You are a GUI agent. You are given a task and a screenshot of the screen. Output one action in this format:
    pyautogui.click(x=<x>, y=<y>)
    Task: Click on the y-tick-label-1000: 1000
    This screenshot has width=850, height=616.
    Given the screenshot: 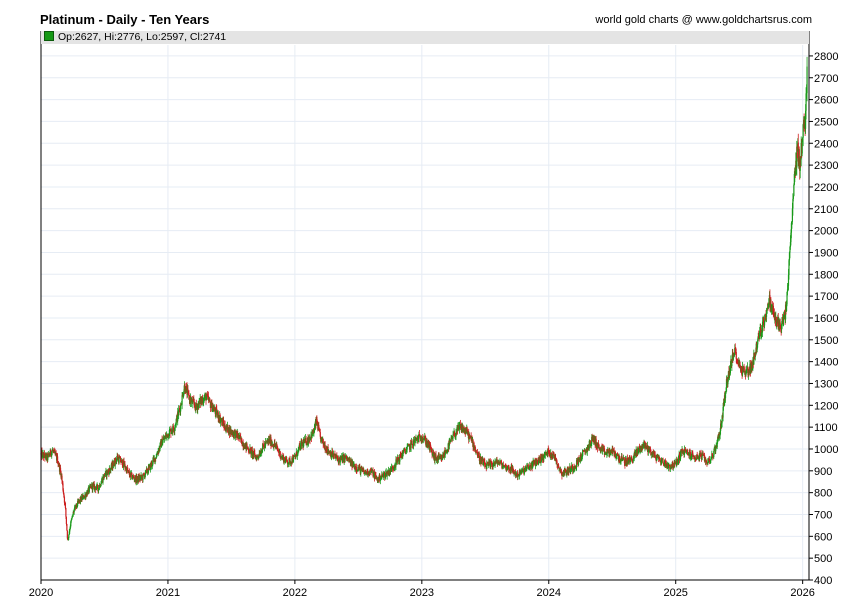 What is the action you would take?
    pyautogui.click(x=826, y=450)
    